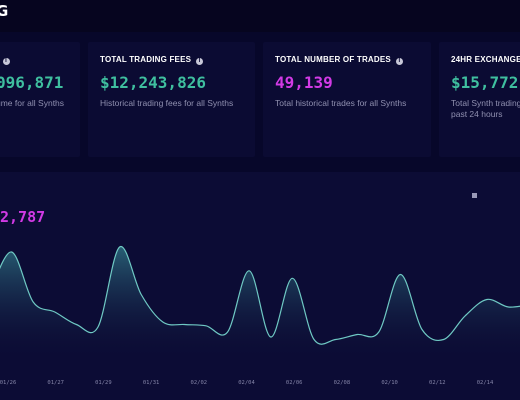 The height and width of the screenshot is (400, 520). I want to click on card-title: 24HR EXCHANGE VOL, so click(485, 59).